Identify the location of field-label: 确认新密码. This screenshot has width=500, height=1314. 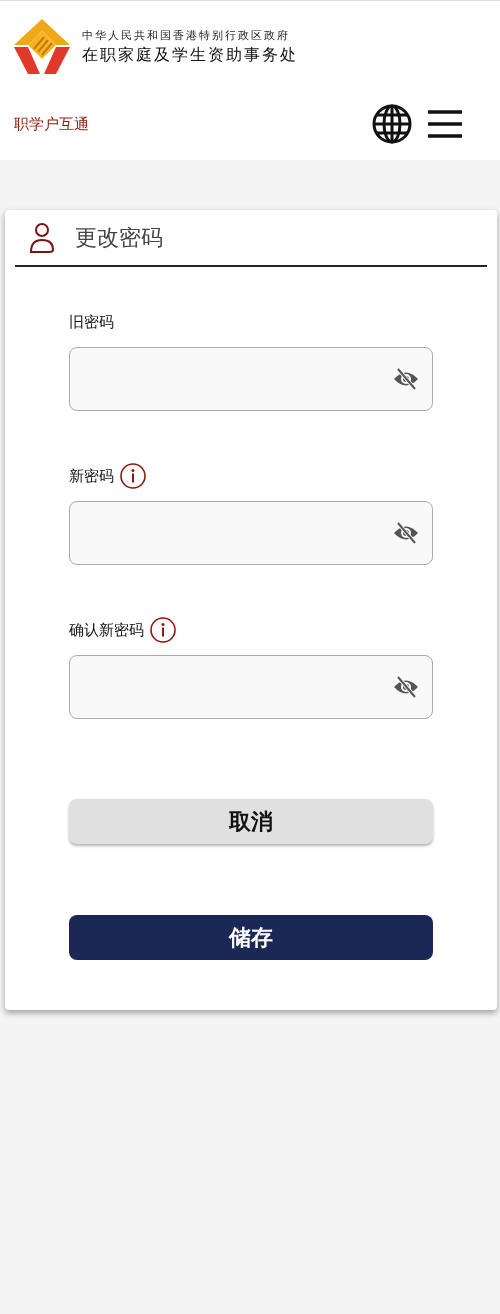
(106, 630).